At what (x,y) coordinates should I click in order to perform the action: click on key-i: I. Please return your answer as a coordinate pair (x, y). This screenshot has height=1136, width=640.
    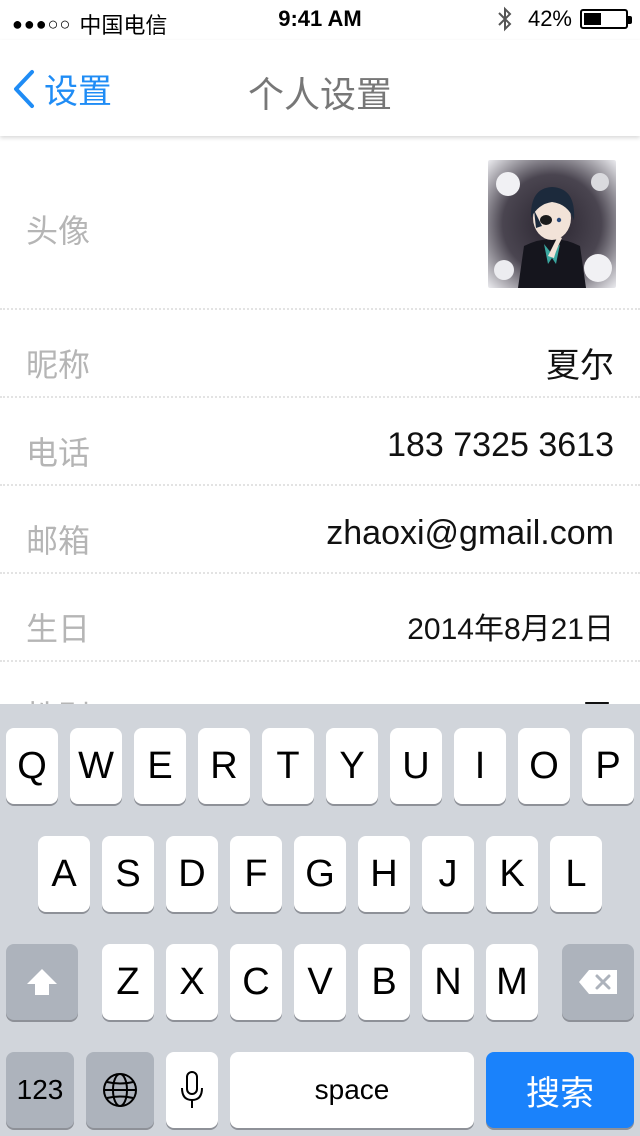
    Looking at the image, I should click on (480, 766).